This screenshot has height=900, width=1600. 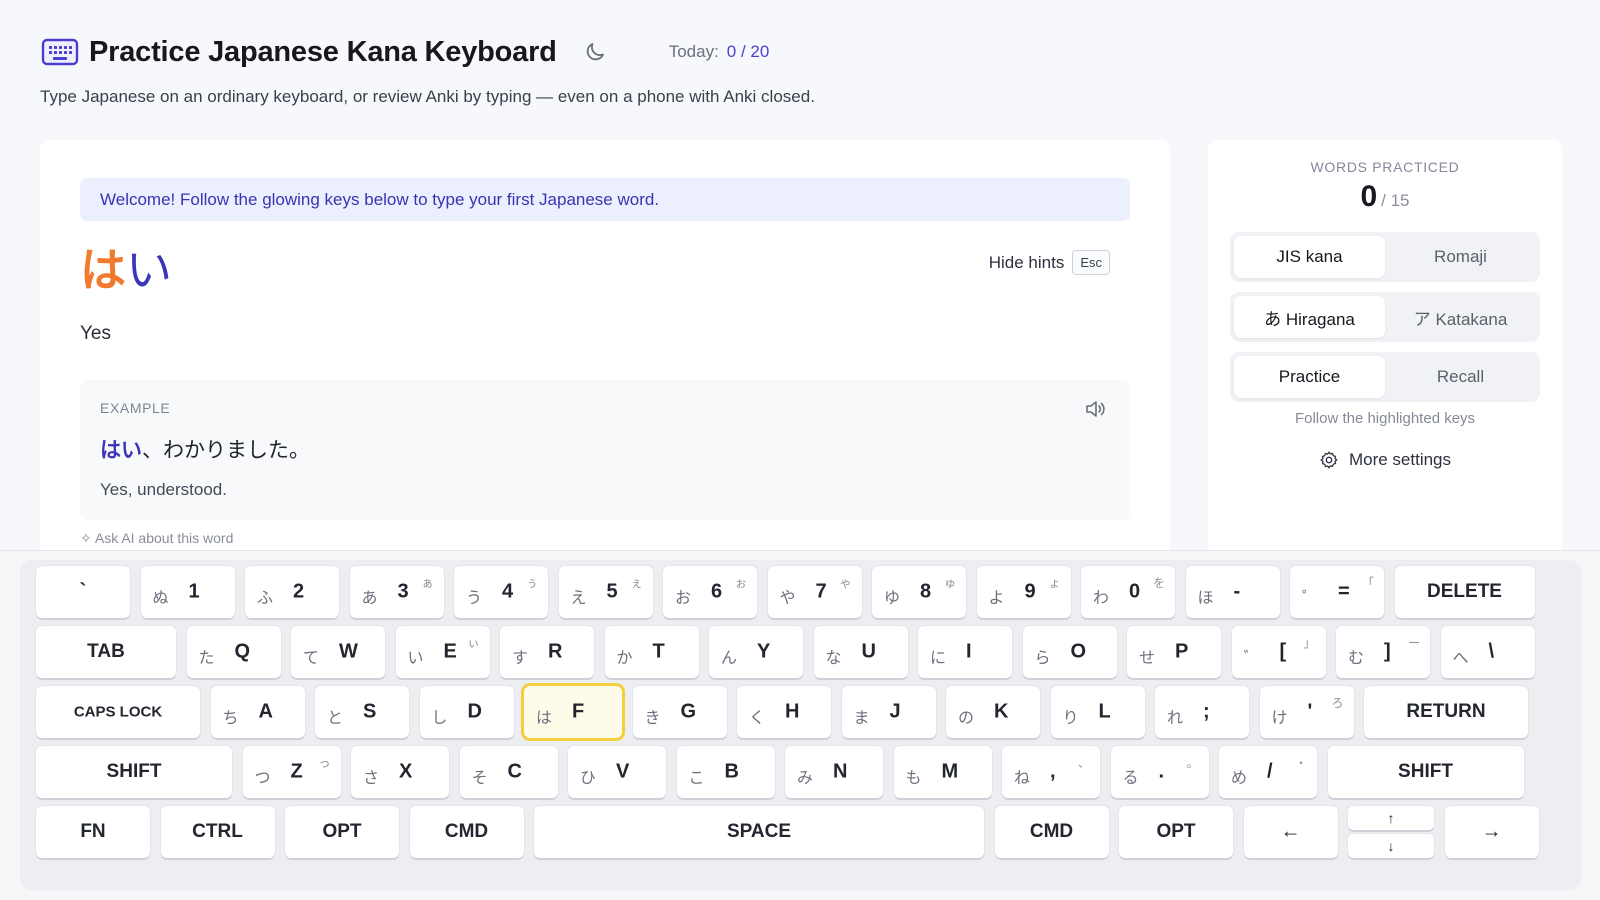 What do you see at coordinates (396, 592) in the screenshot?
I see `key-3: あ3ぁ` at bounding box center [396, 592].